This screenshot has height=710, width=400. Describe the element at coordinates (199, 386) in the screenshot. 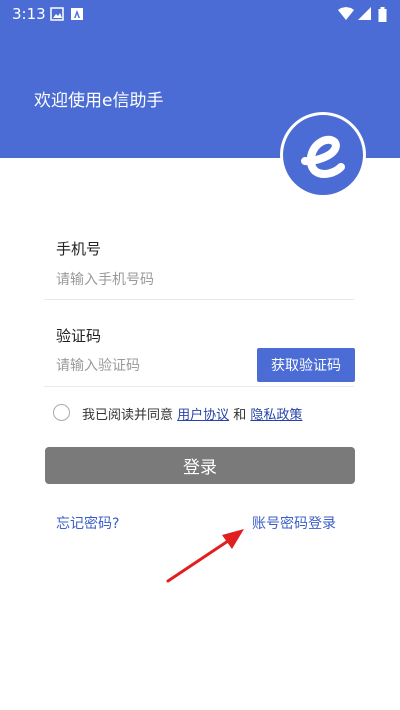

I see `code-divider` at that location.